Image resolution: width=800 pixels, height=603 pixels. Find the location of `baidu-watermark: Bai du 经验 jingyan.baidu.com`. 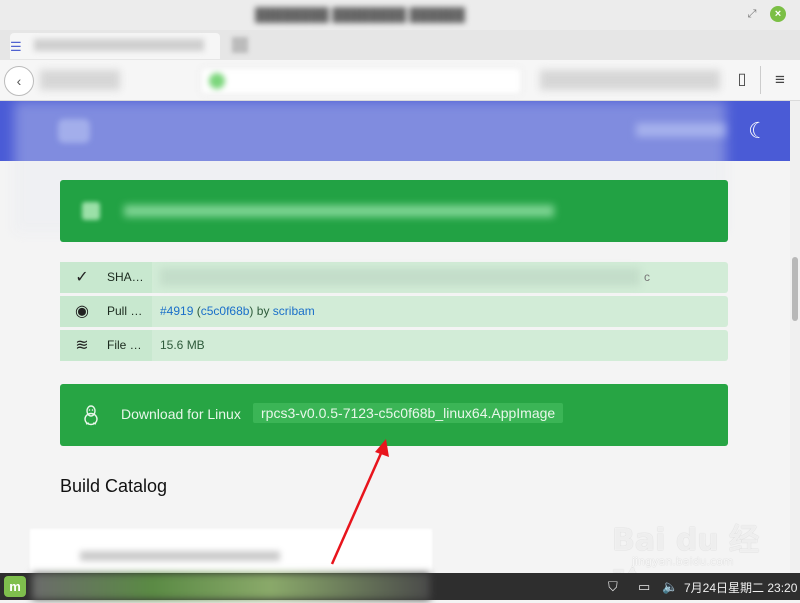

baidu-watermark: Bai du 经验 jingyan.baidu.com is located at coordinates (697, 558).